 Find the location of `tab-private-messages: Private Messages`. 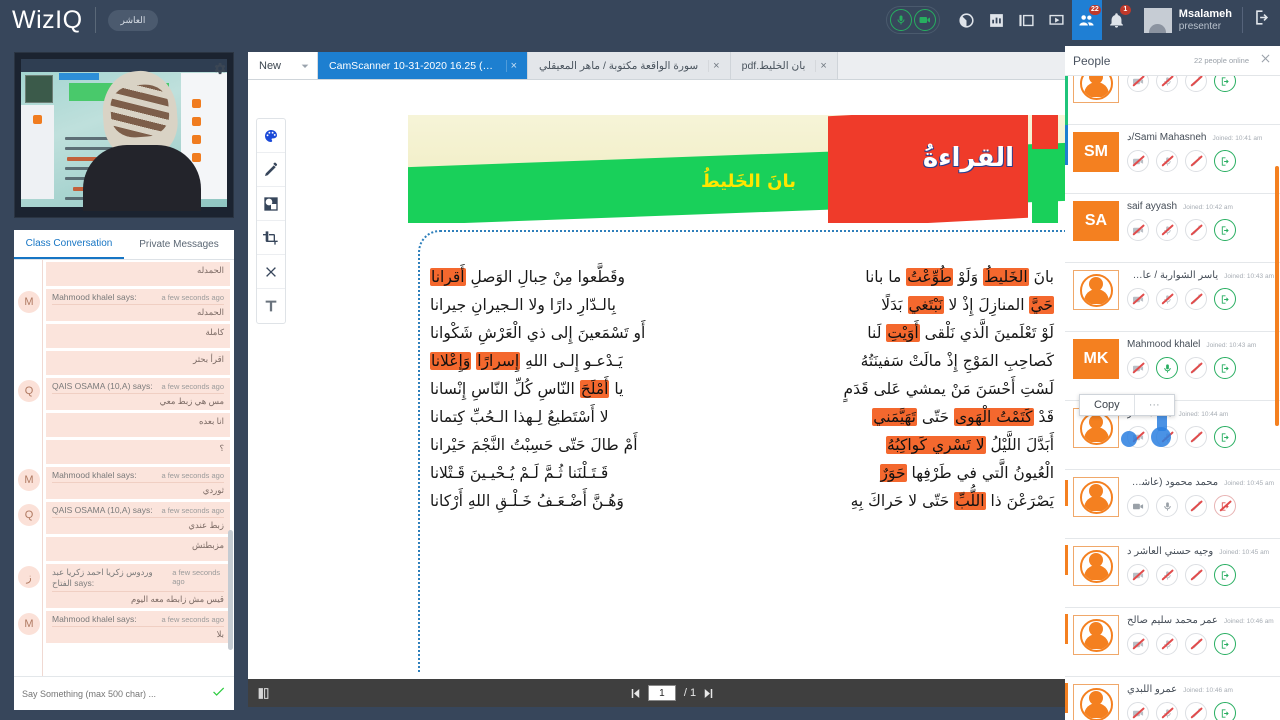

tab-private-messages: Private Messages is located at coordinates (179, 244).